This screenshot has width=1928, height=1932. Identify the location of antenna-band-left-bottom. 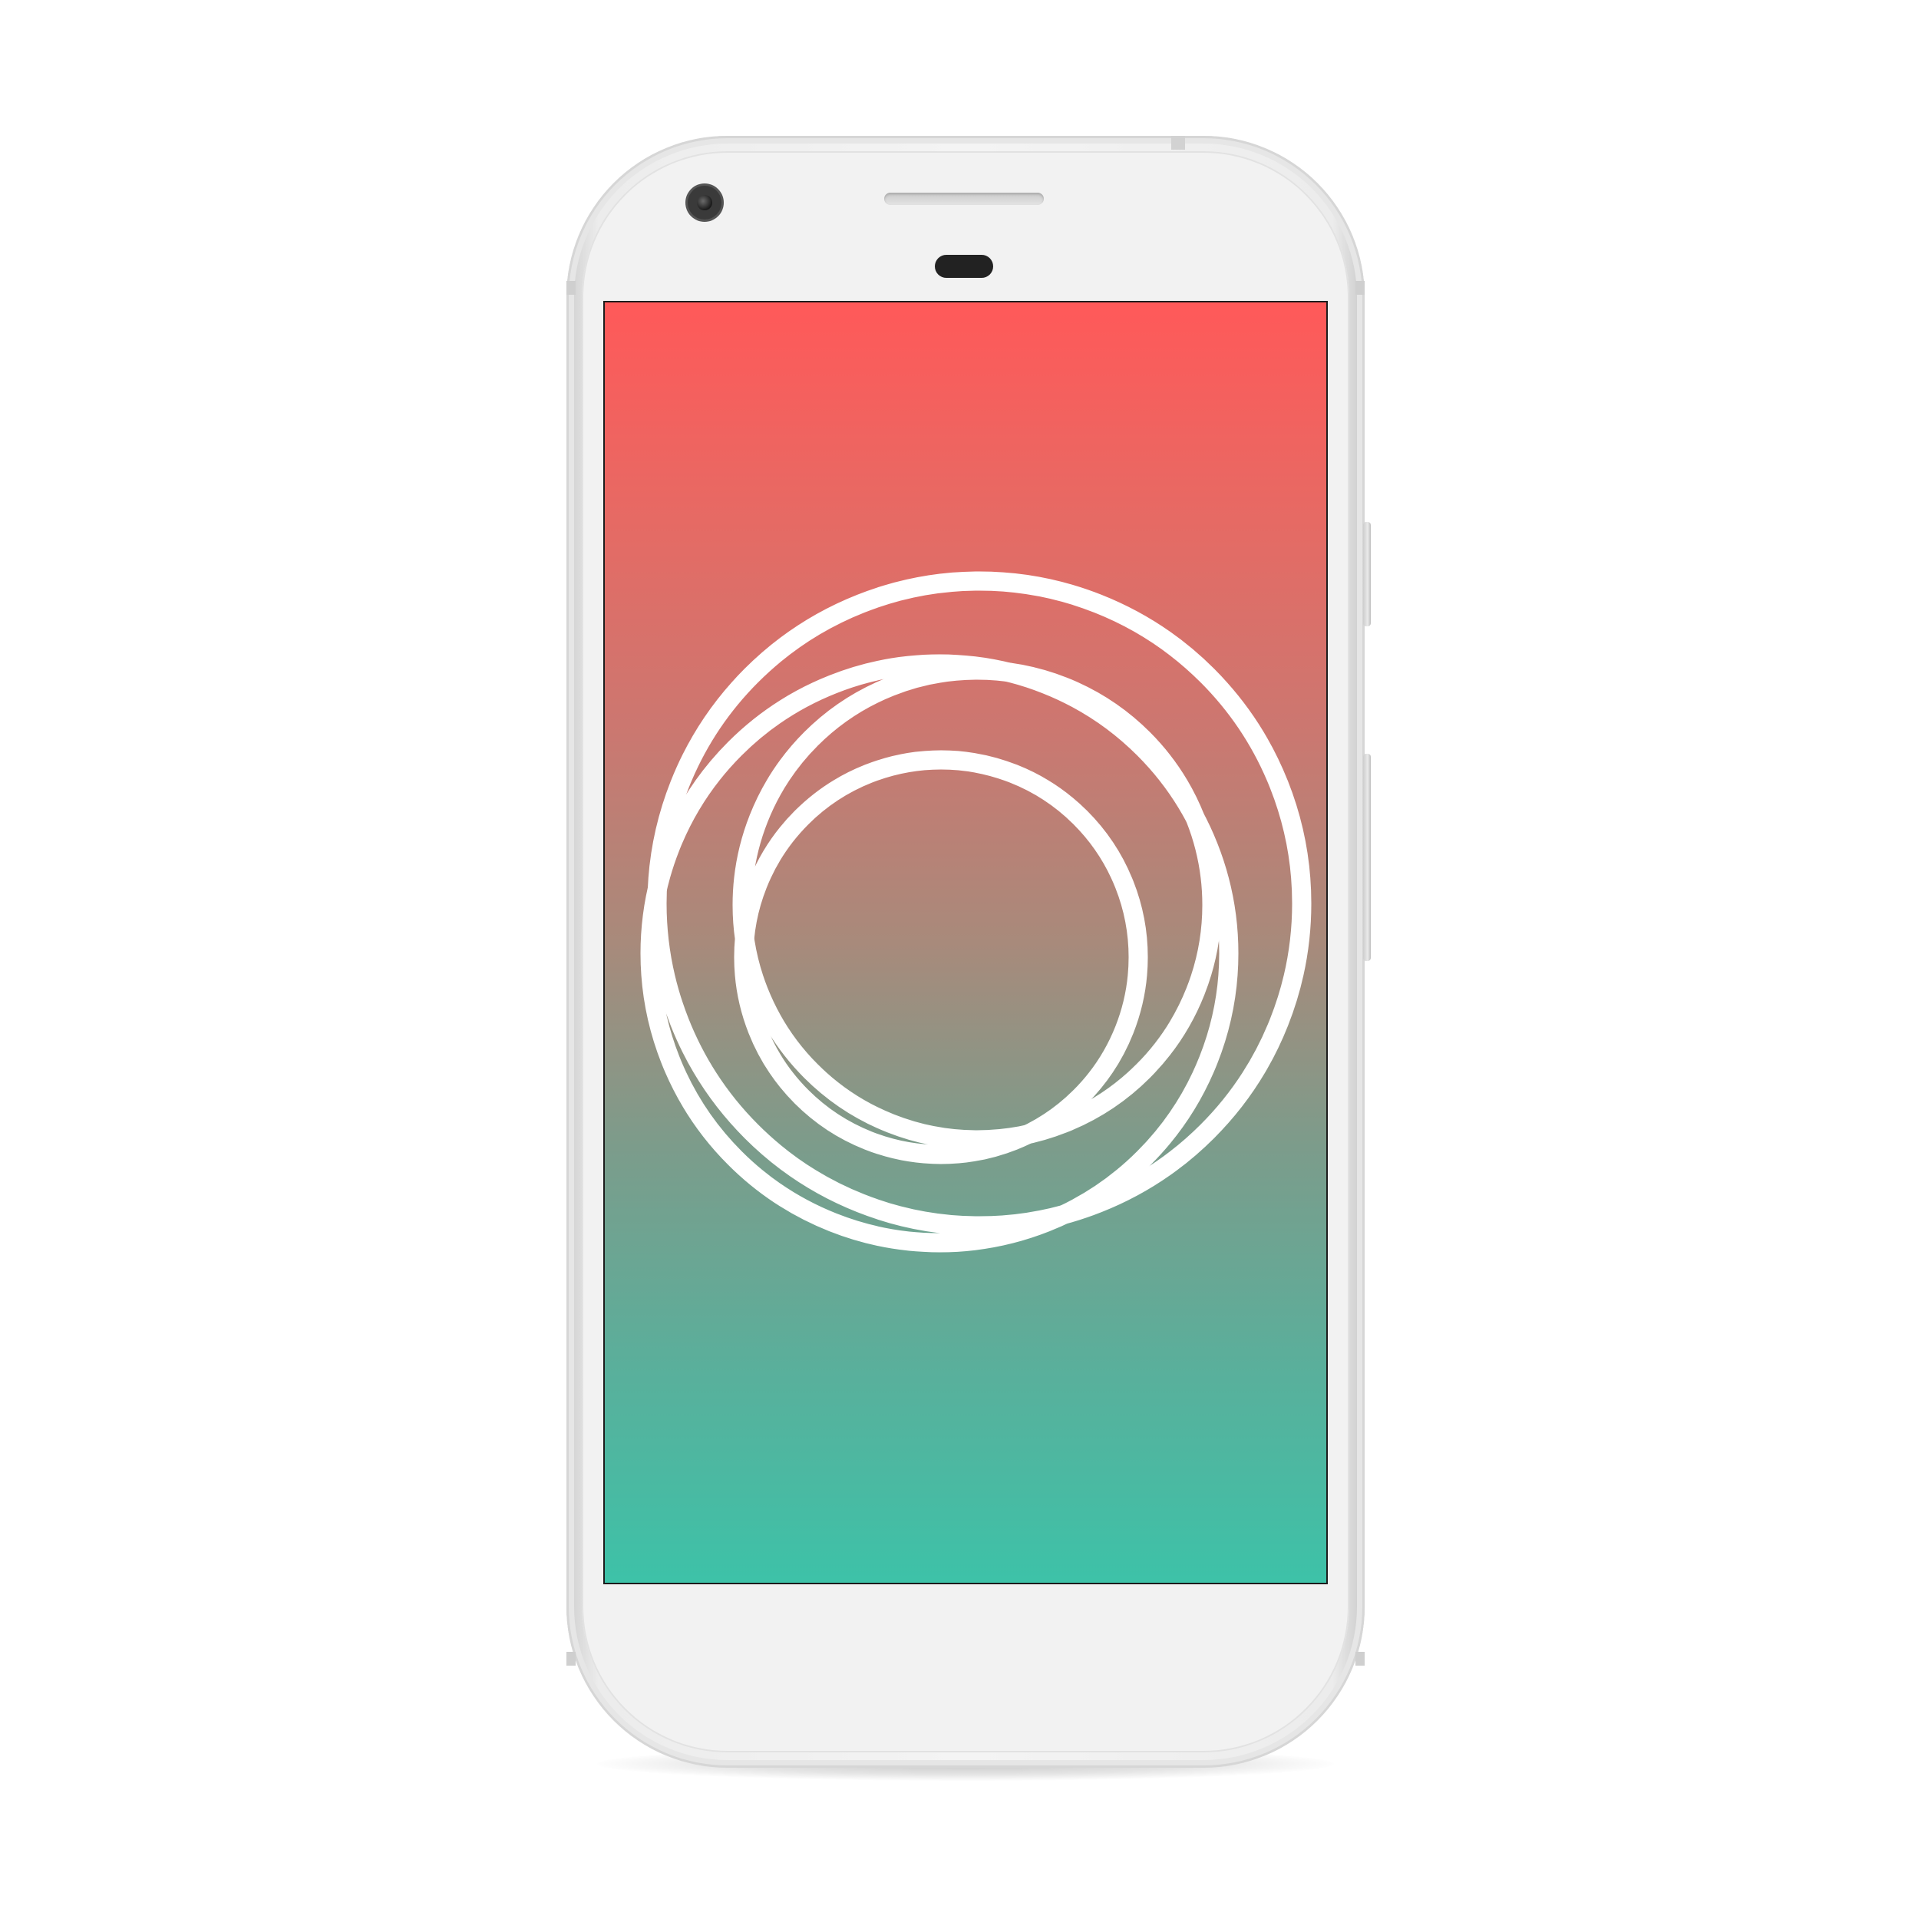
(571, 1659).